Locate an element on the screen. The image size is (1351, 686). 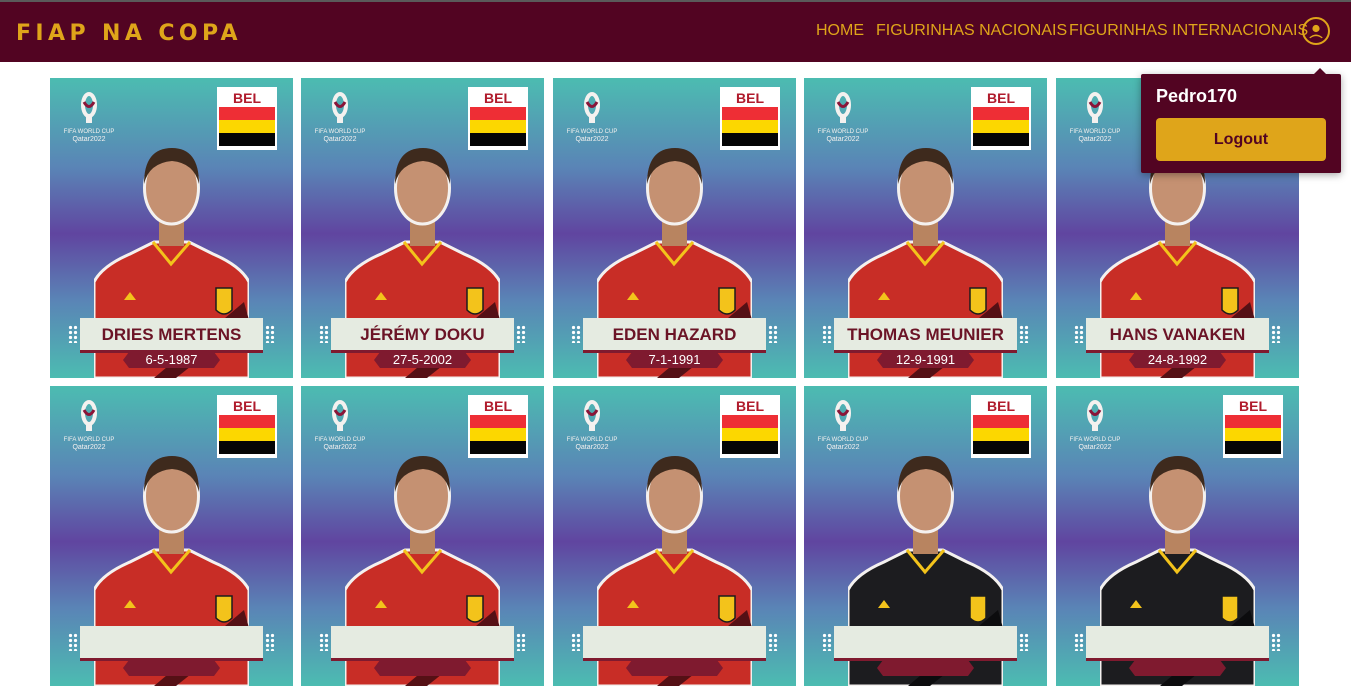
player-name-plate: THOMAS MEUNIER is located at coordinates (925, 335).